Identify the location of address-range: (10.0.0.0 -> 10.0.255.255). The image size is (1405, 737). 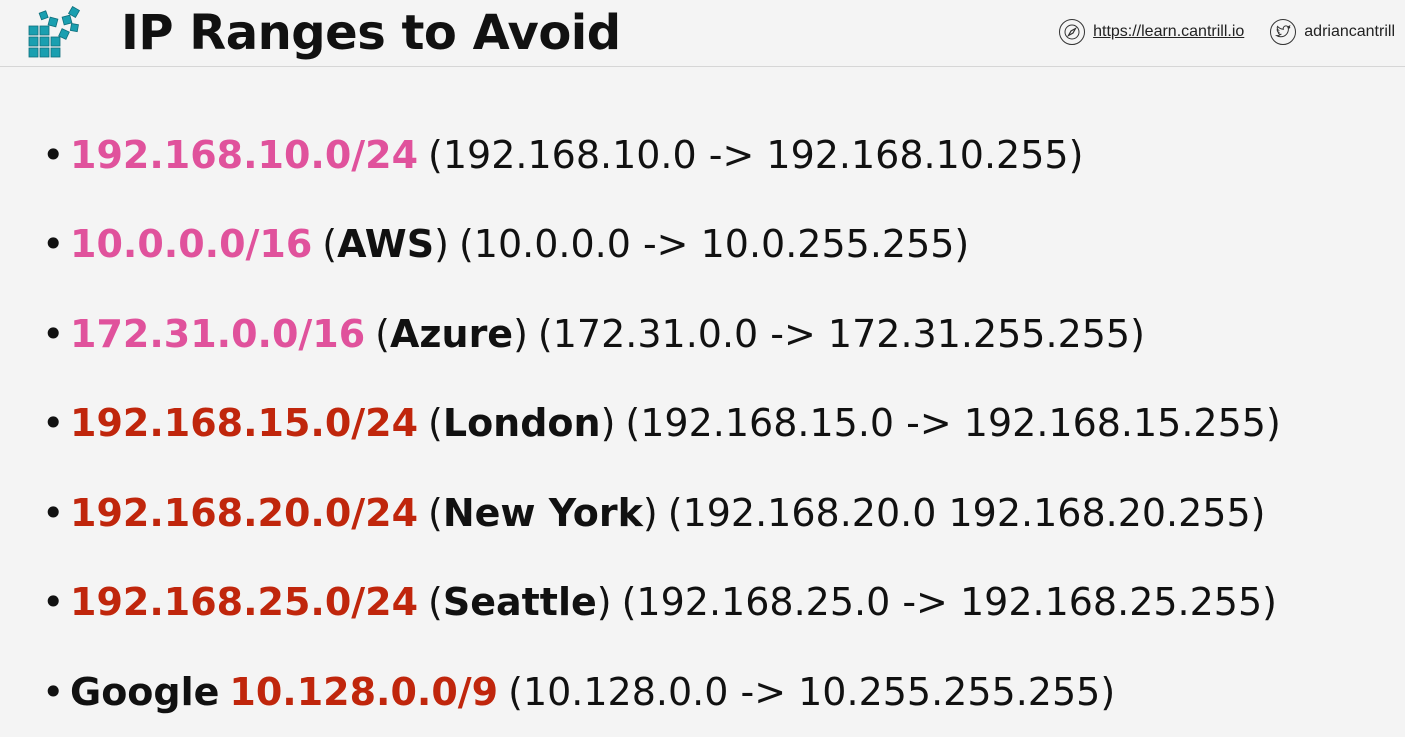
(714, 244).